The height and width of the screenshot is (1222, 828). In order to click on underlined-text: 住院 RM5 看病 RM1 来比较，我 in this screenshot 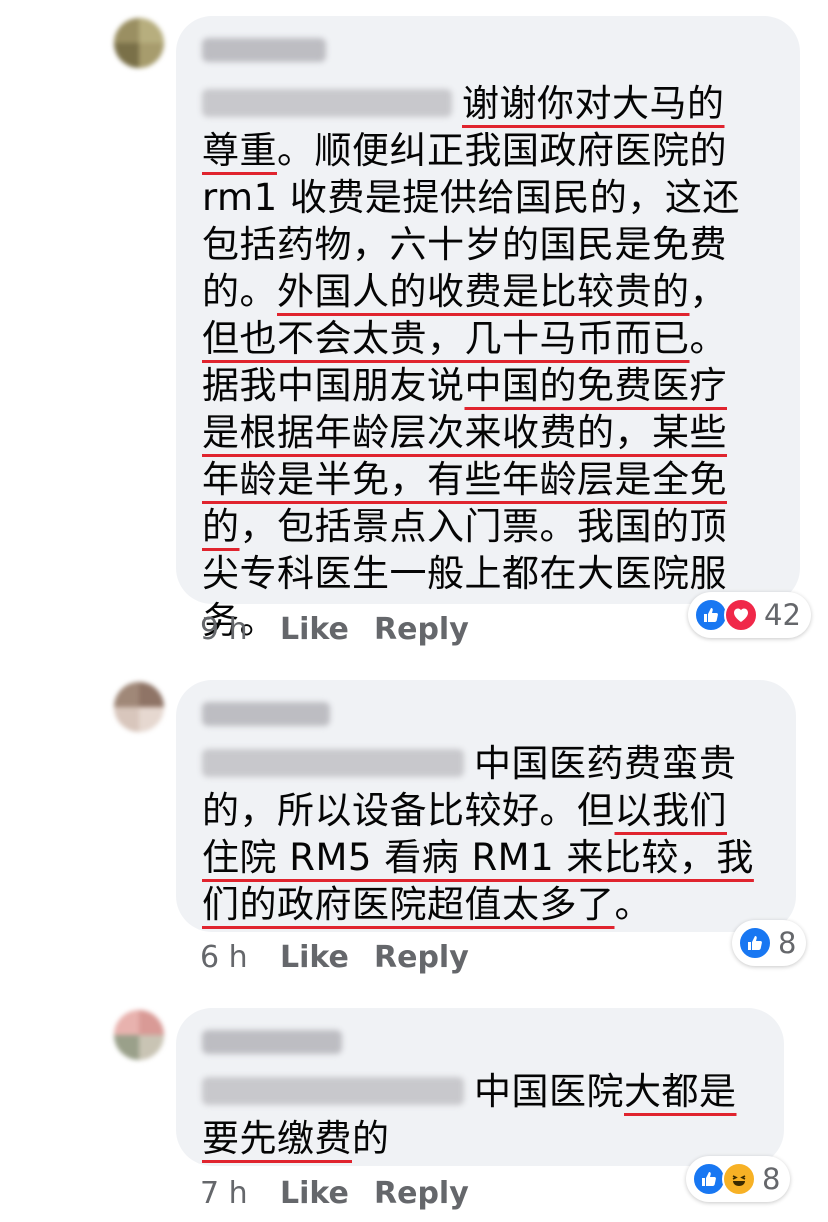, I will do `click(478, 857)`.